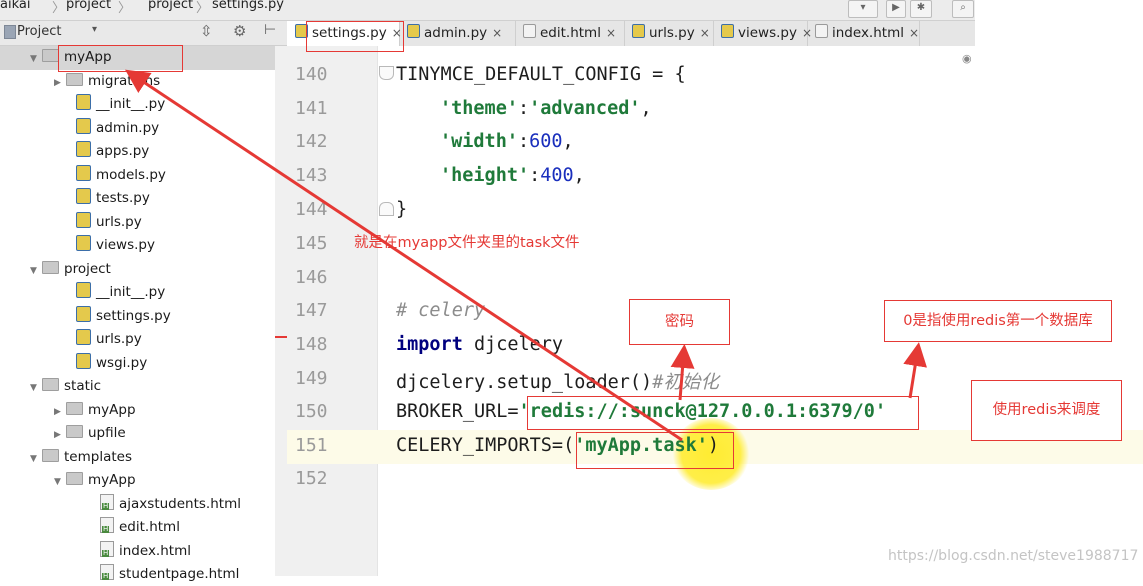 The height and width of the screenshot is (586, 1143). Describe the element at coordinates (682, 372) in the screenshot. I see `arrow-to-password` at that location.